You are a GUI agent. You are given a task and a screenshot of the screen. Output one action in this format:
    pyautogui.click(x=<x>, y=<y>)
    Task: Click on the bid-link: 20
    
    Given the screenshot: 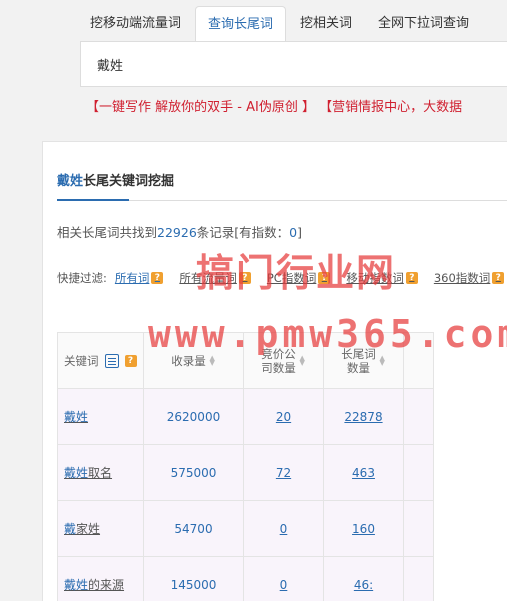 What is the action you would take?
    pyautogui.click(x=283, y=417)
    